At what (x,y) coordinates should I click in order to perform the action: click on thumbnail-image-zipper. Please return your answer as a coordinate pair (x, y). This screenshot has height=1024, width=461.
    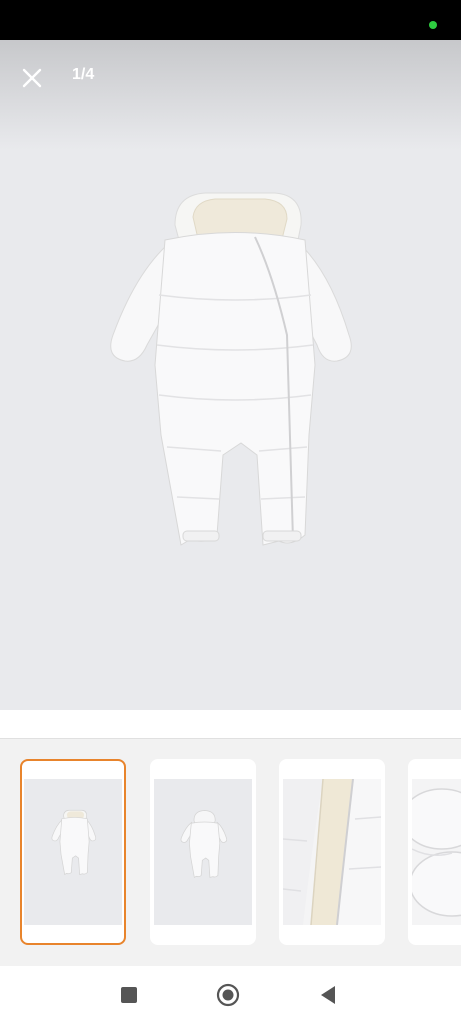
    Looking at the image, I should click on (332, 852).